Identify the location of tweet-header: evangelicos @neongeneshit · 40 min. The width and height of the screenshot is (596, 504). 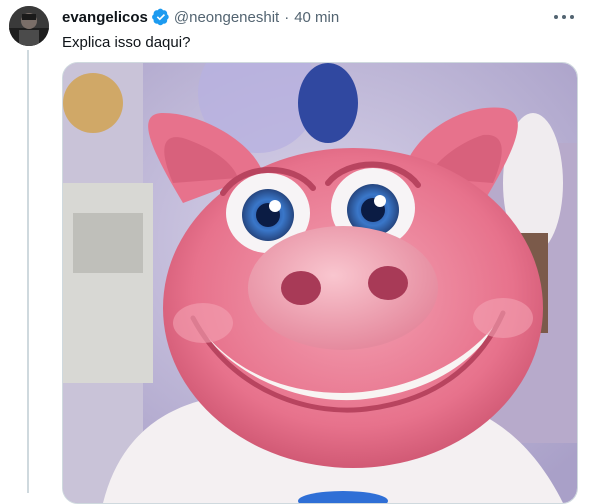
(319, 17).